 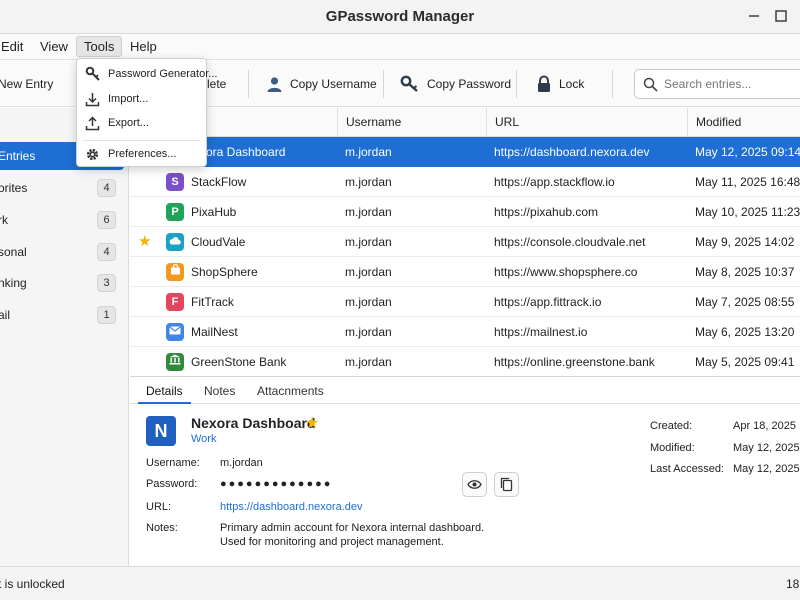 I want to click on maximize-icon, so click(x=781, y=16).